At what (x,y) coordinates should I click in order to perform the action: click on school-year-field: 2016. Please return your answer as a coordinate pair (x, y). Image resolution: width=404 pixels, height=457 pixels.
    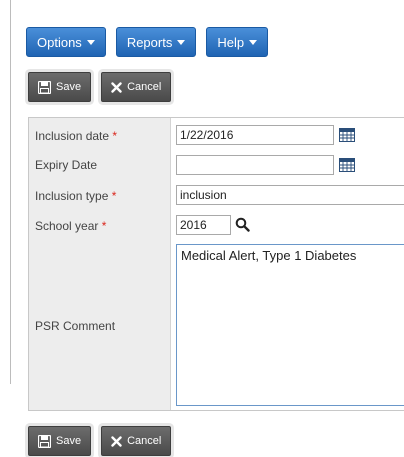
    Looking at the image, I should click on (203, 225).